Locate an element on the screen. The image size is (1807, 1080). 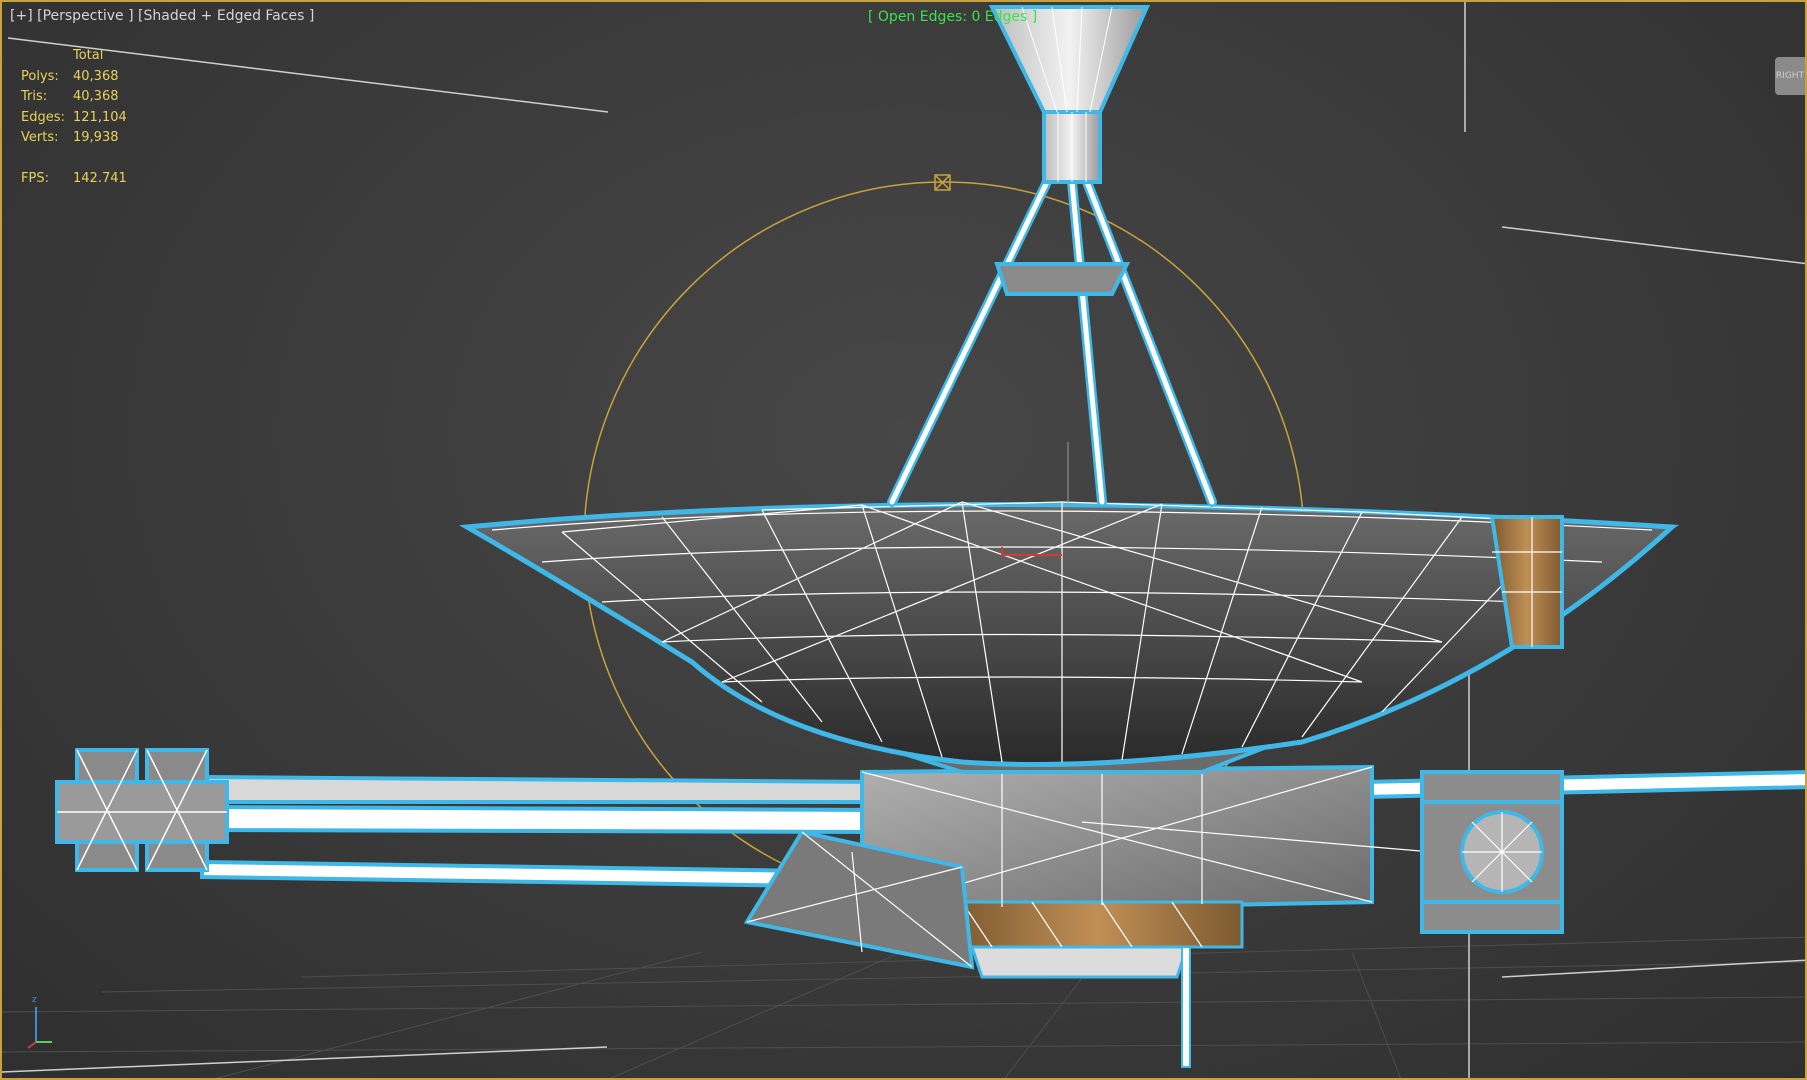
stats-row: Edges: 121,104 is located at coordinates (92, 118).